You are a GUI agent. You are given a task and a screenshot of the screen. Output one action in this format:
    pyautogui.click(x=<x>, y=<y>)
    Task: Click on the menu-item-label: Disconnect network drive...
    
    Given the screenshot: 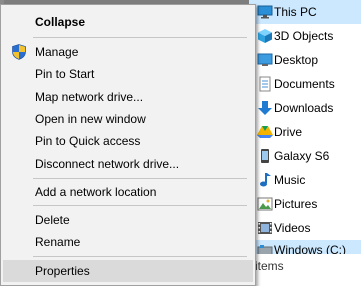 What is the action you would take?
    pyautogui.click(x=107, y=164)
    